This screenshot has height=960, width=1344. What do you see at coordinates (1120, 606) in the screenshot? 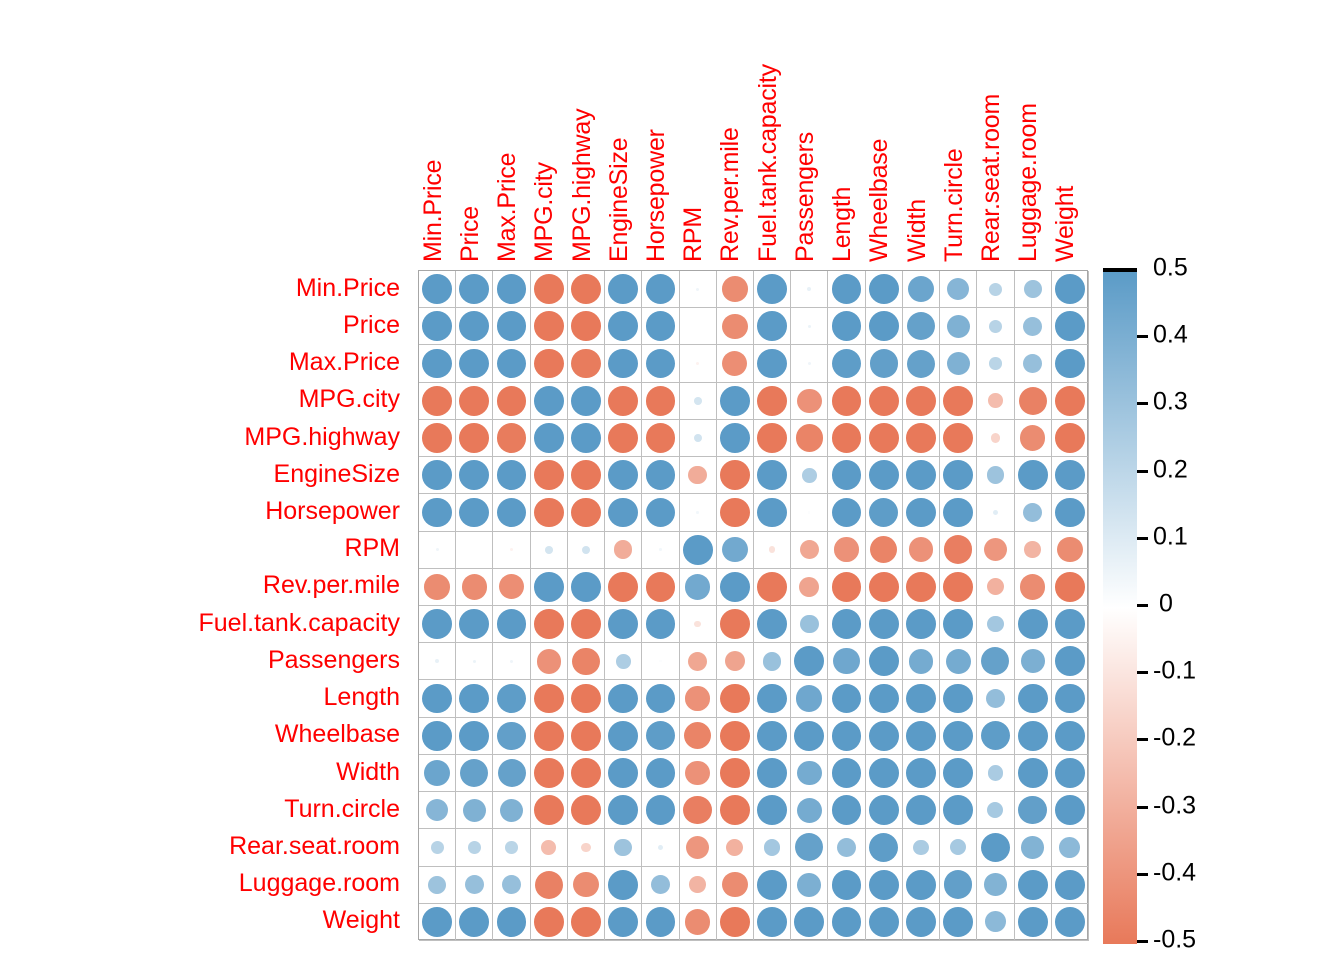
I see `legend-color-bar` at bounding box center [1120, 606].